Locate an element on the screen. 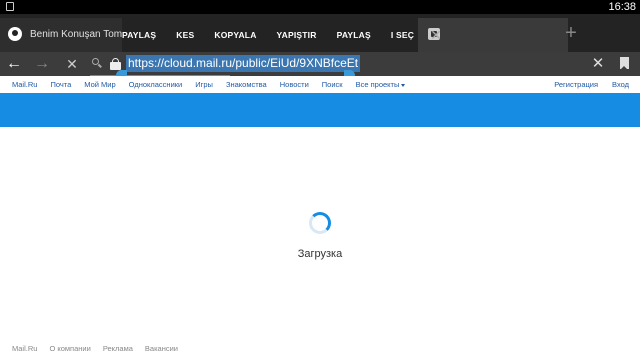 The image size is (640, 360). cut-action: KES is located at coordinates (185, 35).